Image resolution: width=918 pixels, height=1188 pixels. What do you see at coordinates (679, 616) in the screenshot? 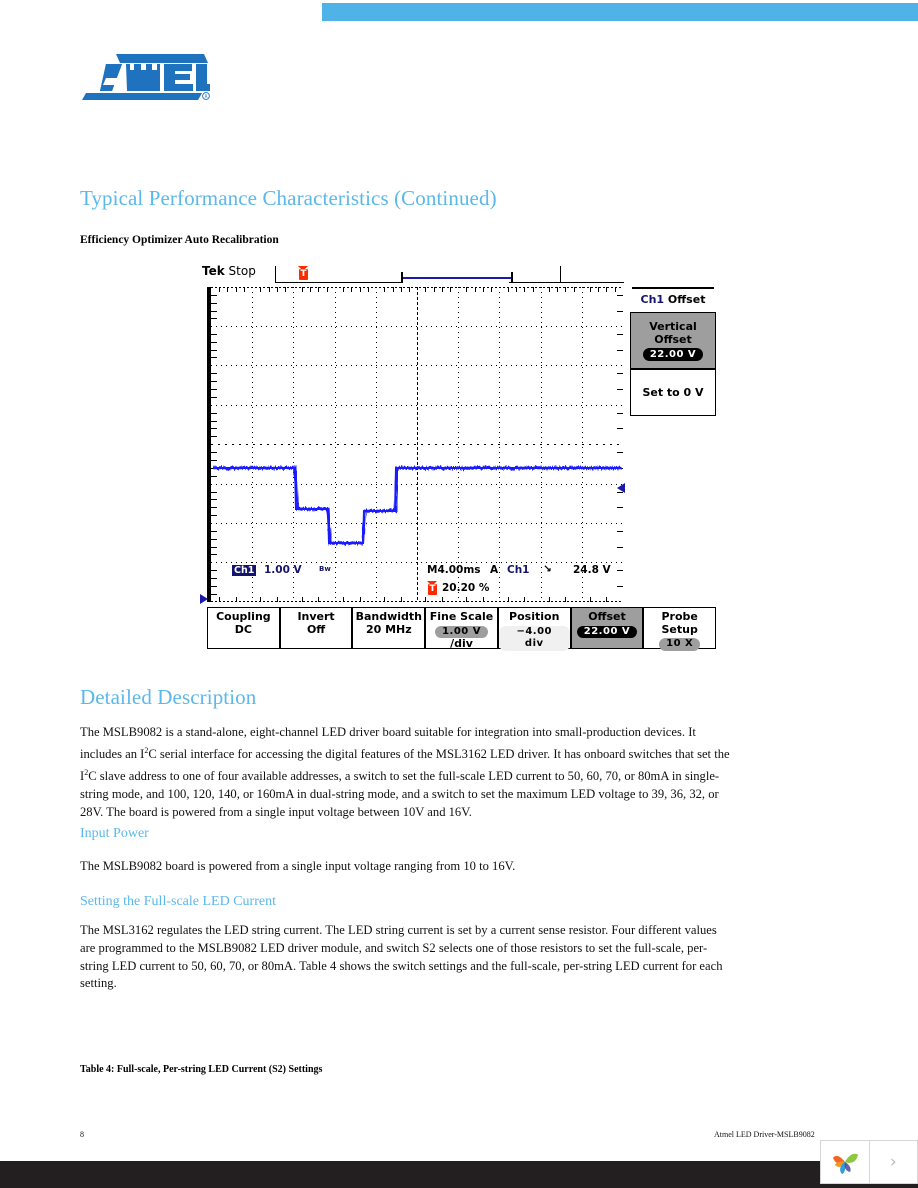
I see `bottom-button-probe-setup-line1: Probe` at bounding box center [679, 616].